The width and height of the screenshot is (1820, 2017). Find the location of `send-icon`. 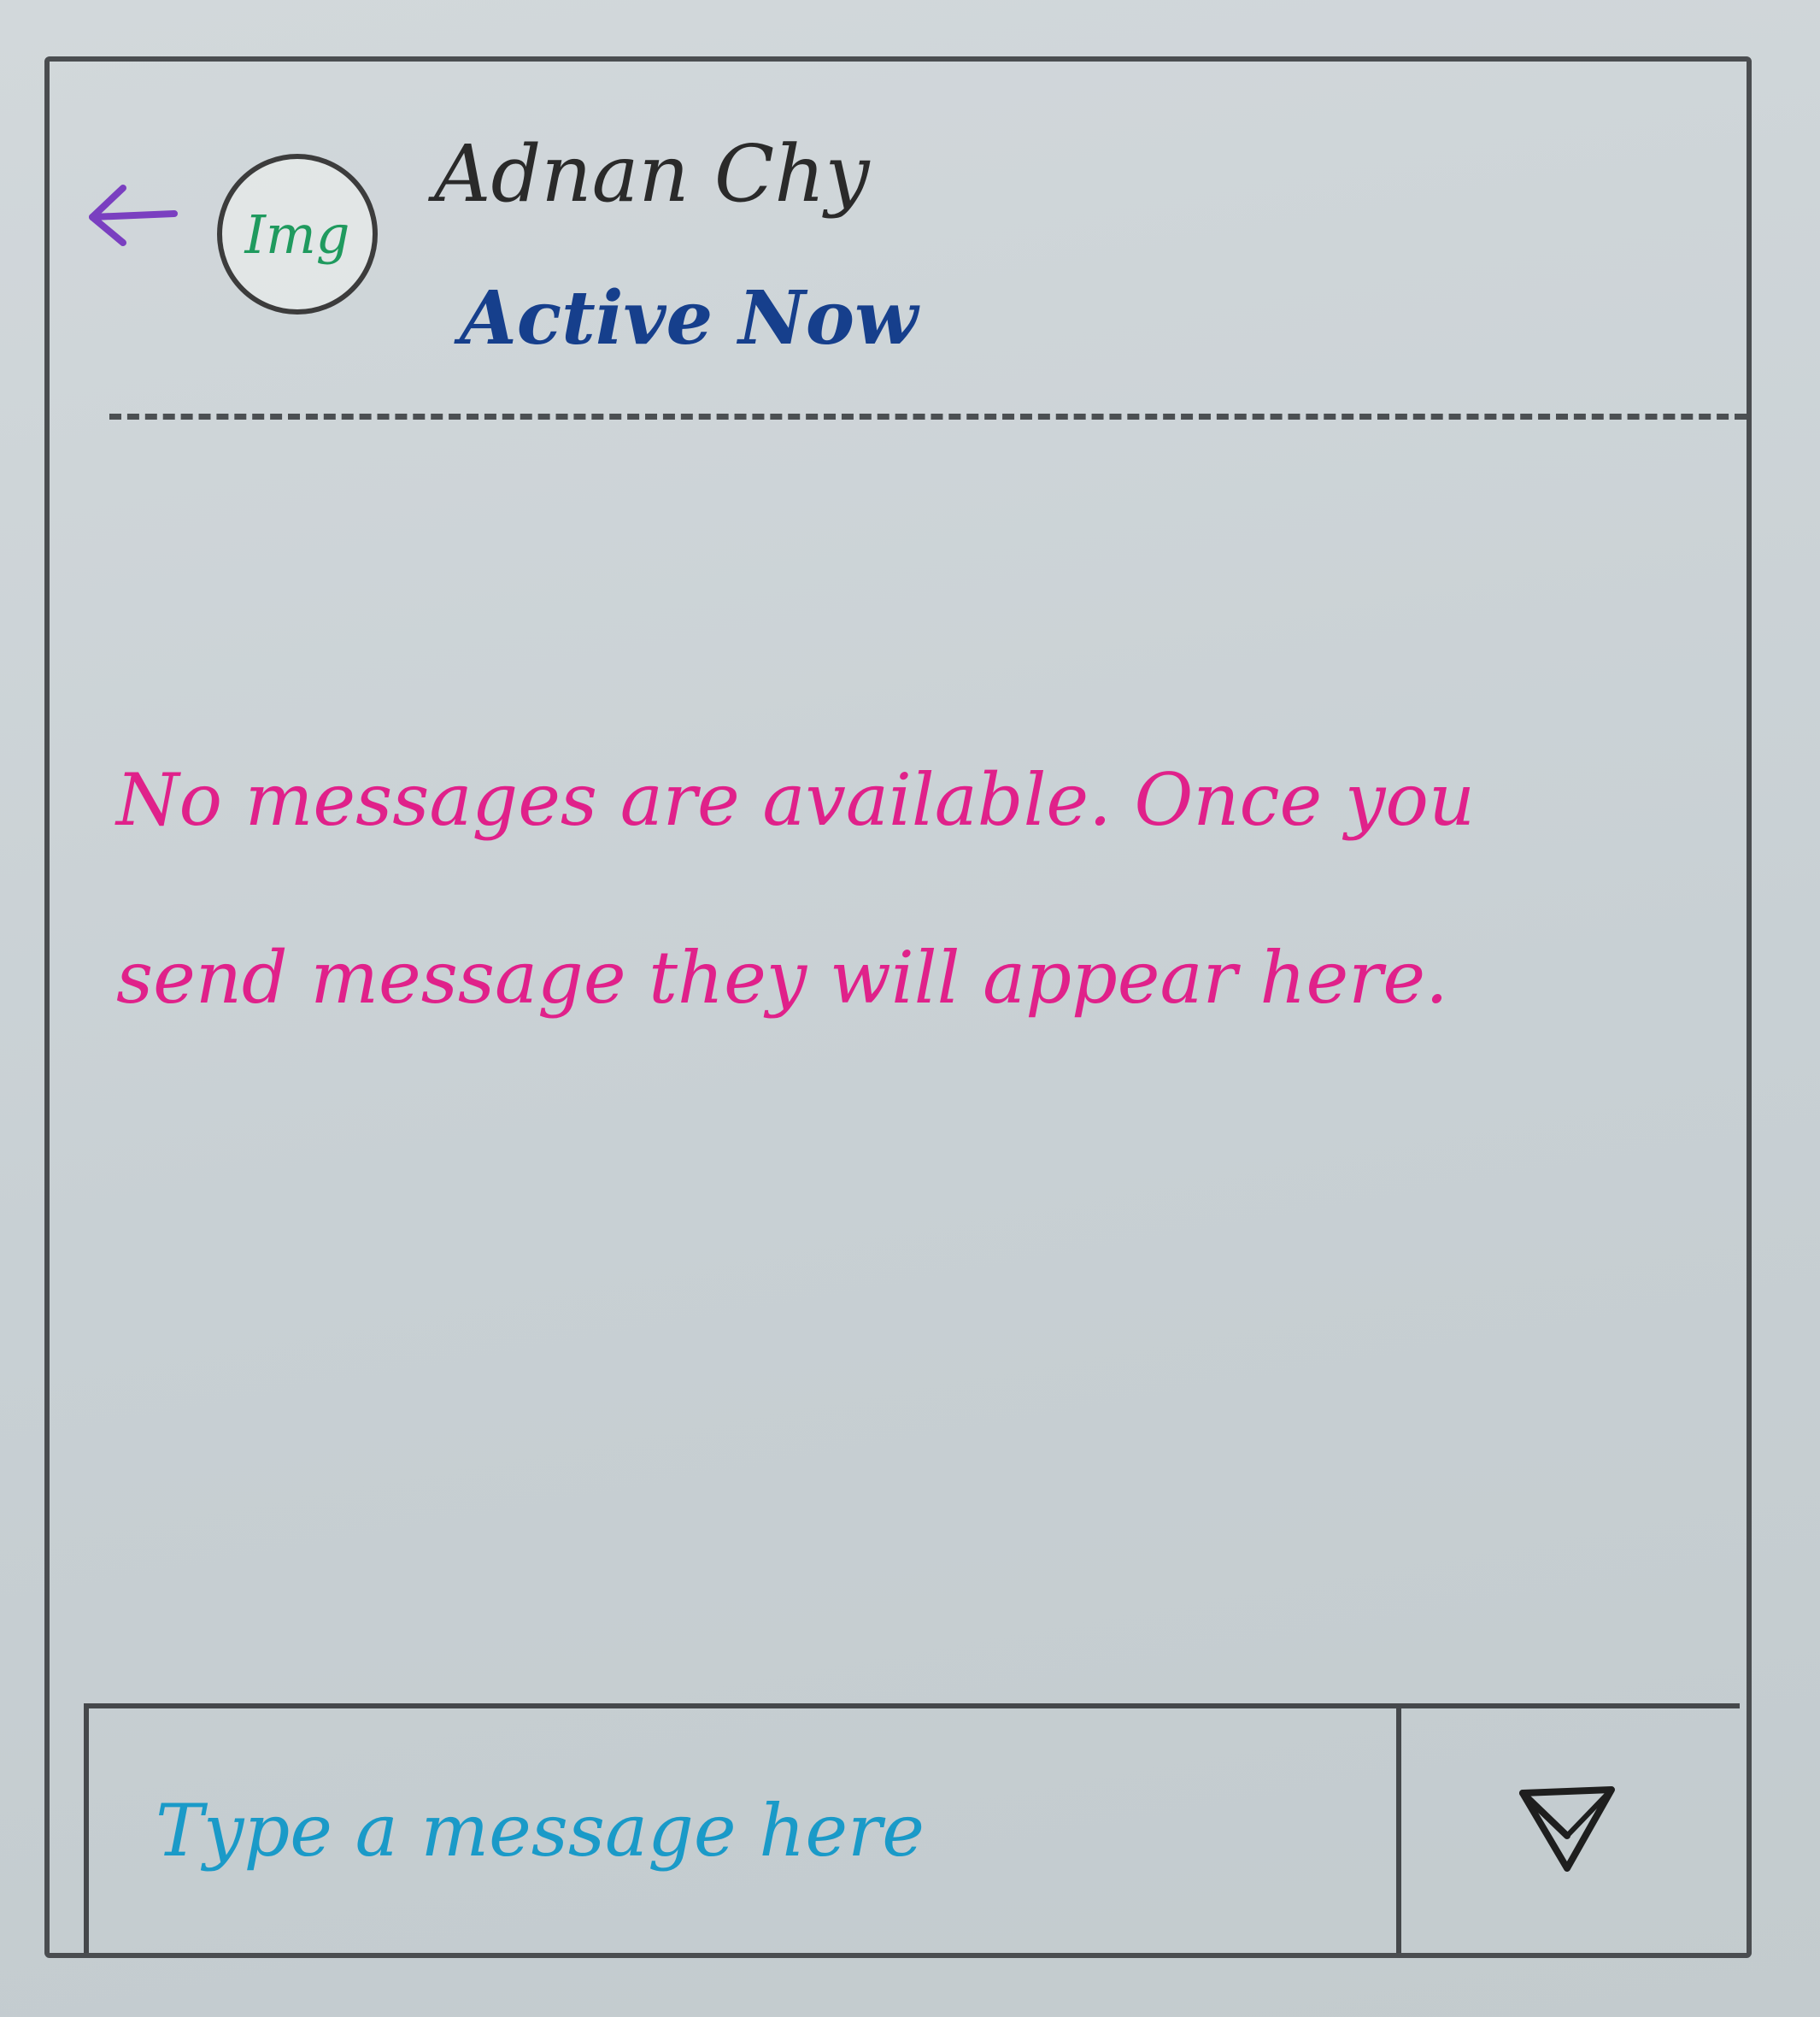

send-icon is located at coordinates (1567, 1831).